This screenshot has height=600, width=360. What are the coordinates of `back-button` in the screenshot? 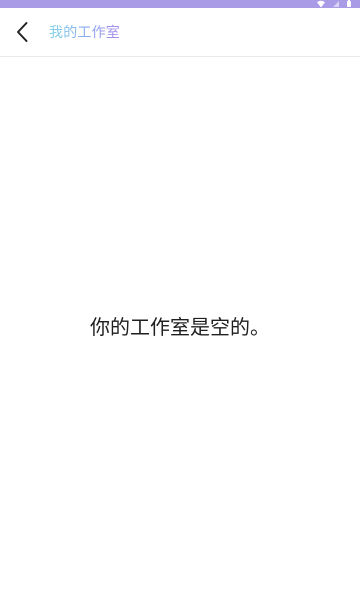 It's located at (22, 32).